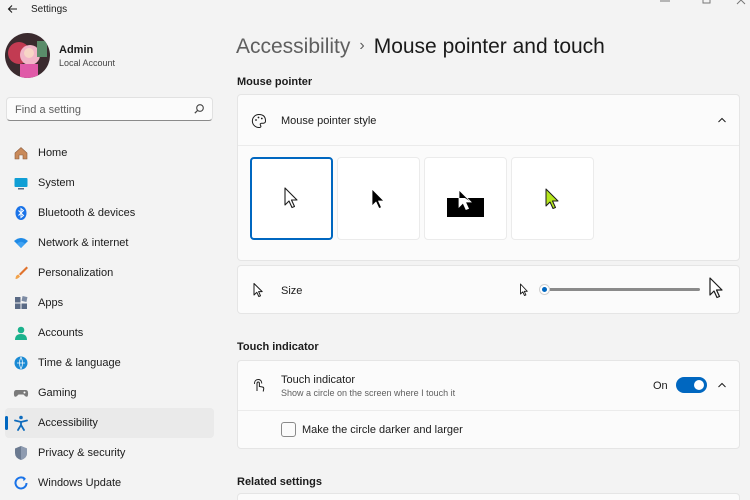 The image size is (750, 500). What do you see at coordinates (691, 385) in the screenshot?
I see `touch-indicator-toggle` at bounding box center [691, 385].